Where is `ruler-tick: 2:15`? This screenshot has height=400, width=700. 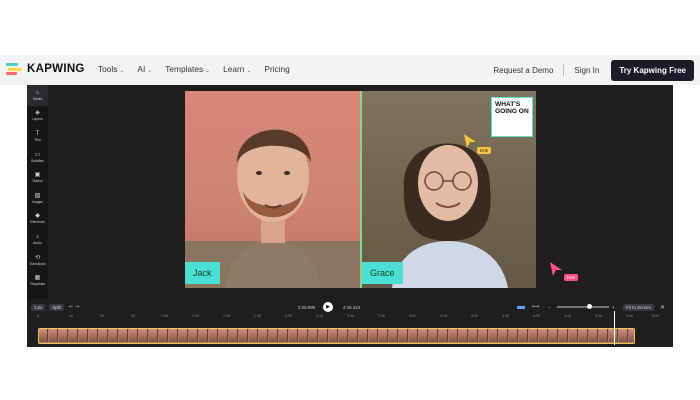 ruler-tick: 2:15 is located at coordinates (319, 316).